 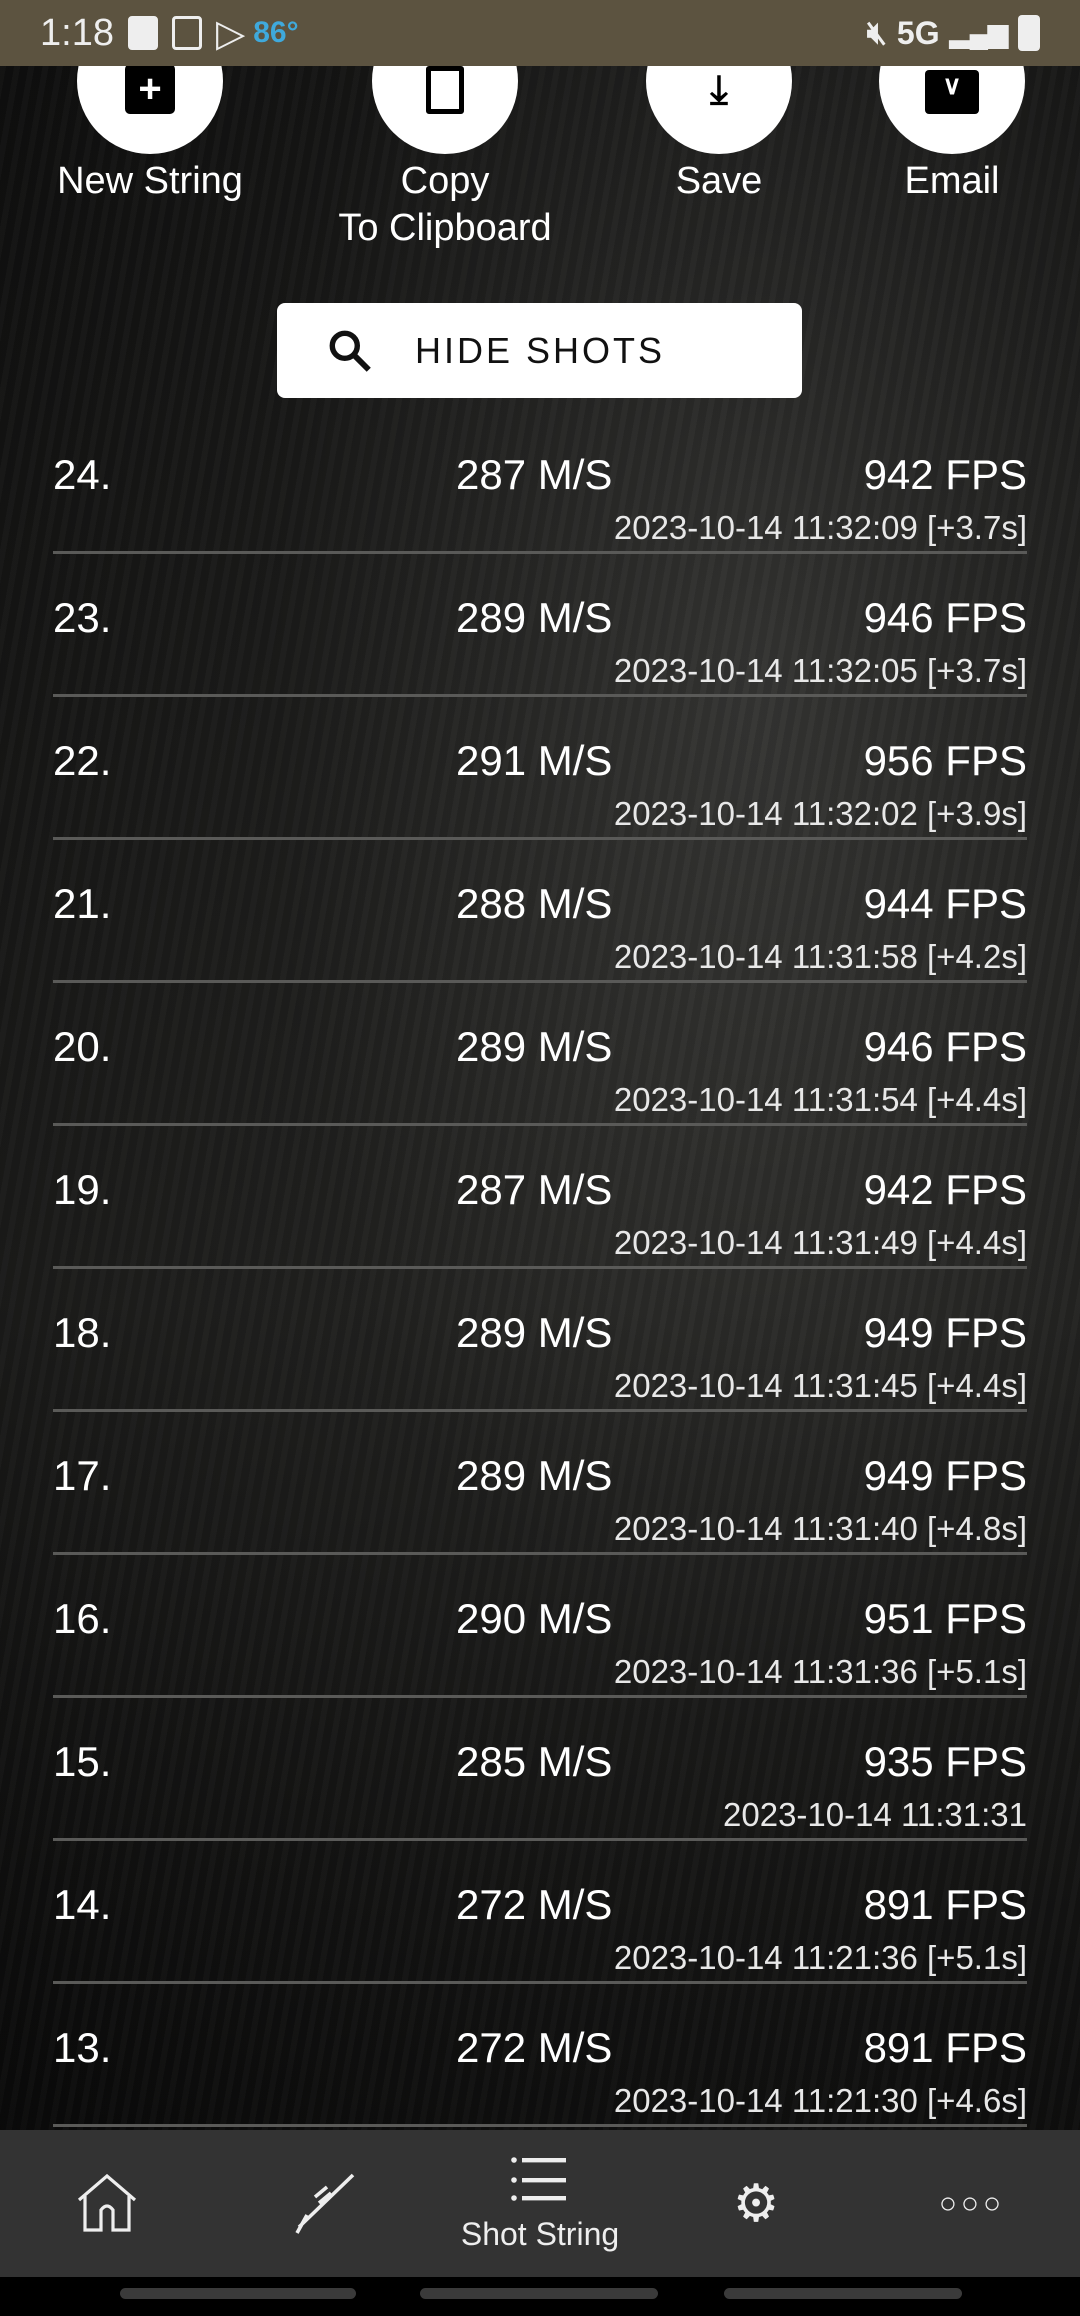 What do you see at coordinates (1029, 33) in the screenshot?
I see `battery-icon` at bounding box center [1029, 33].